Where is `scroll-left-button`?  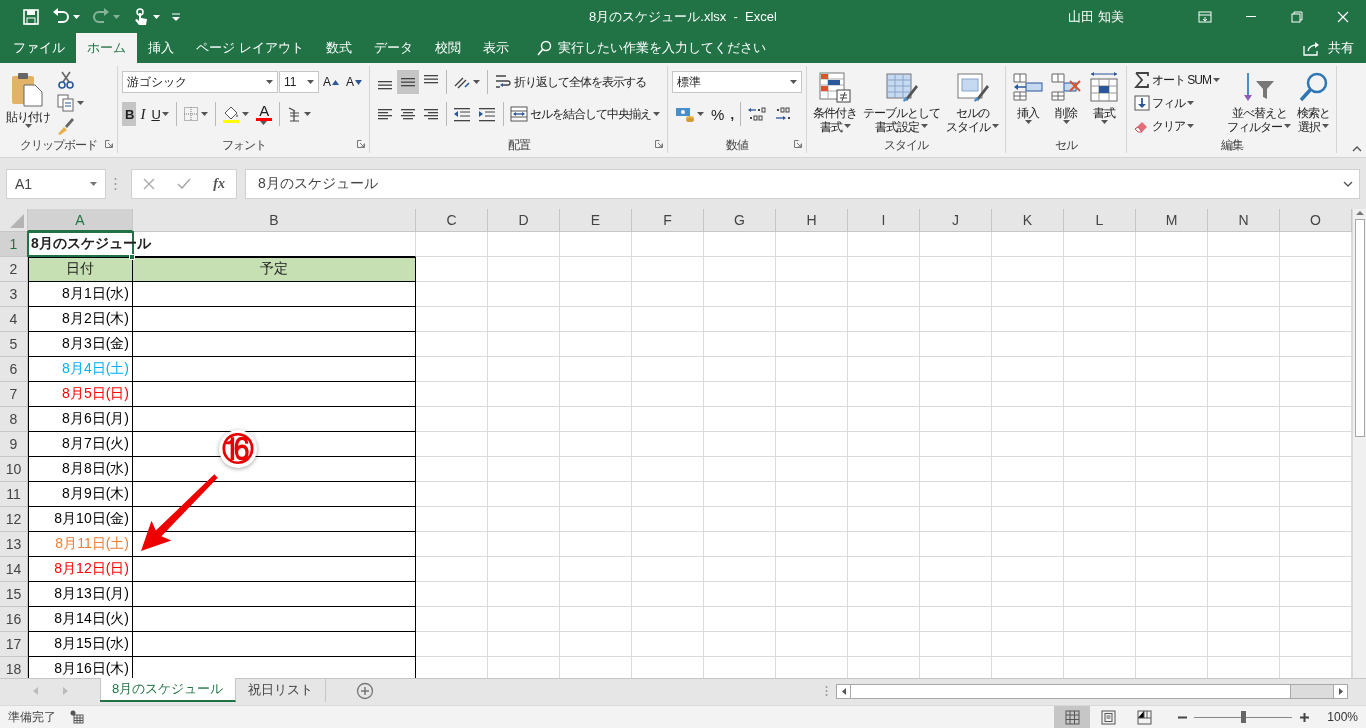 scroll-left-button is located at coordinates (844, 691).